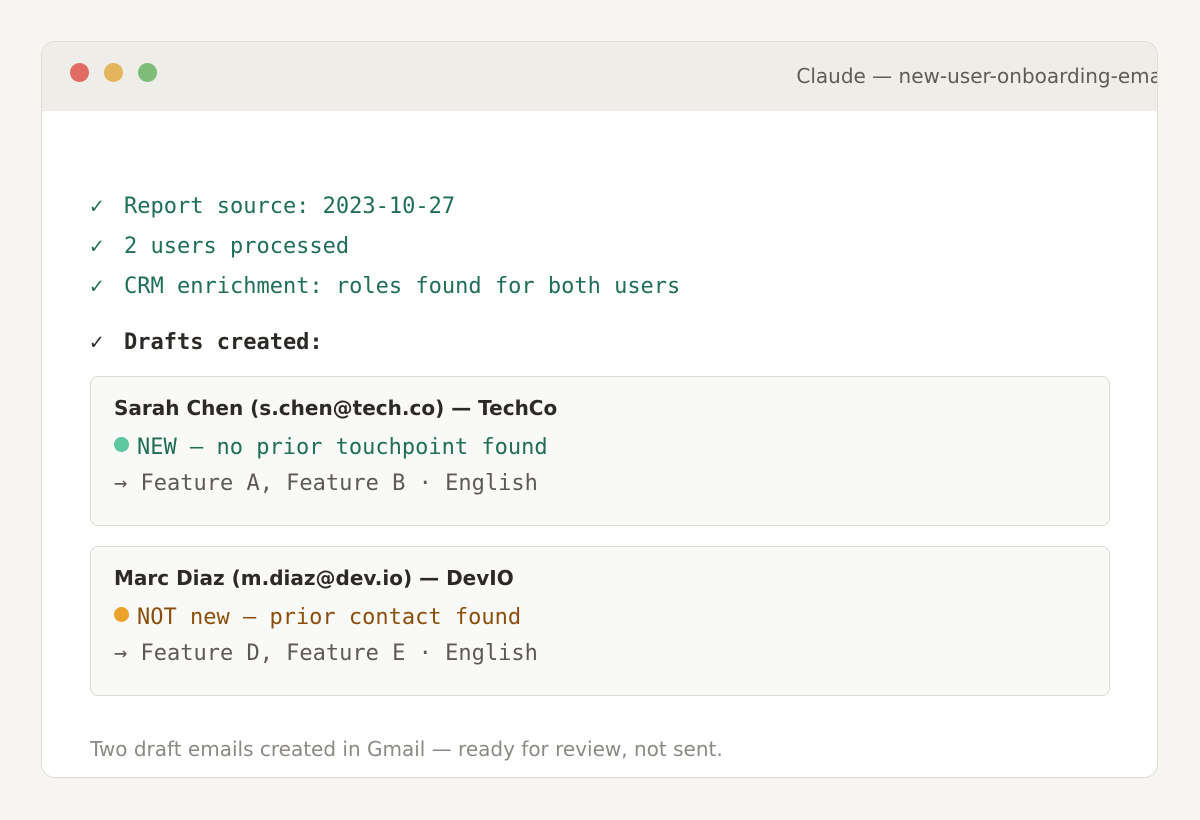 The width and height of the screenshot is (1200, 820). What do you see at coordinates (329, 617) in the screenshot?
I see `contact-status-text: NOT new — prior contact found` at bounding box center [329, 617].